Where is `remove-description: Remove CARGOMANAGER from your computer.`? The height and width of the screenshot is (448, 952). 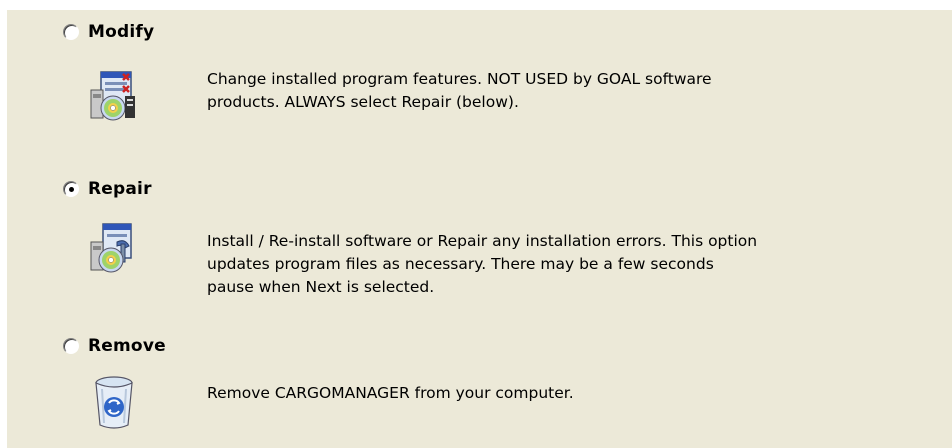 remove-description: Remove CARGOMANAGER from your computer. is located at coordinates (390, 393).